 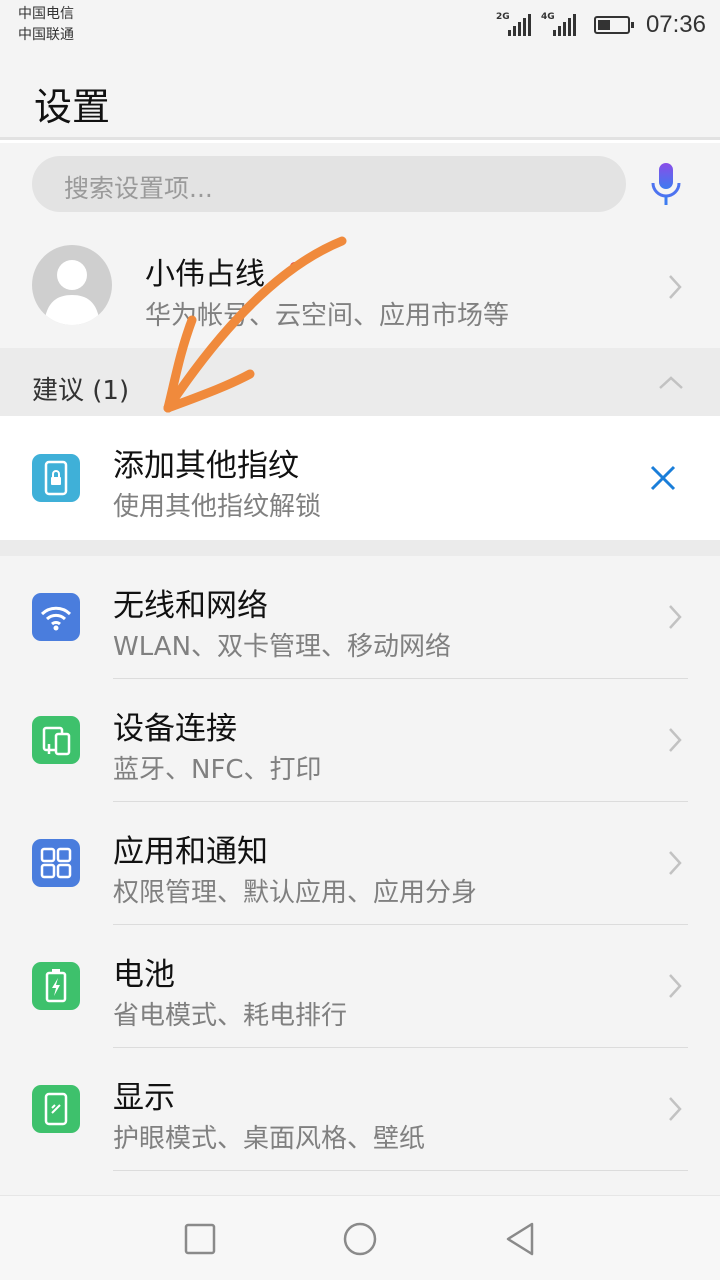 What do you see at coordinates (81, 391) in the screenshot?
I see `suggestions-title: 建议 (1)` at bounding box center [81, 391].